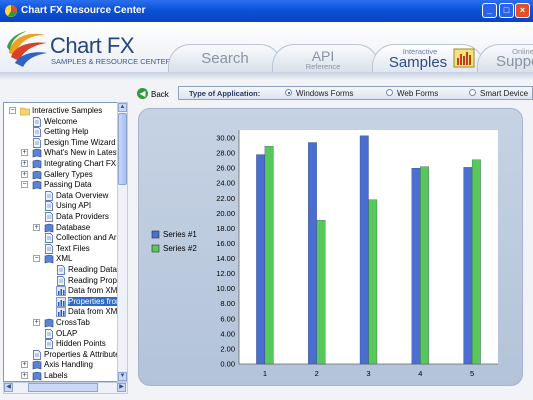 Image resolution: width=533 pixels, height=400 pixels. What do you see at coordinates (227, 348) in the screenshot?
I see `y-tick-label: 2.00` at bounding box center [227, 348].